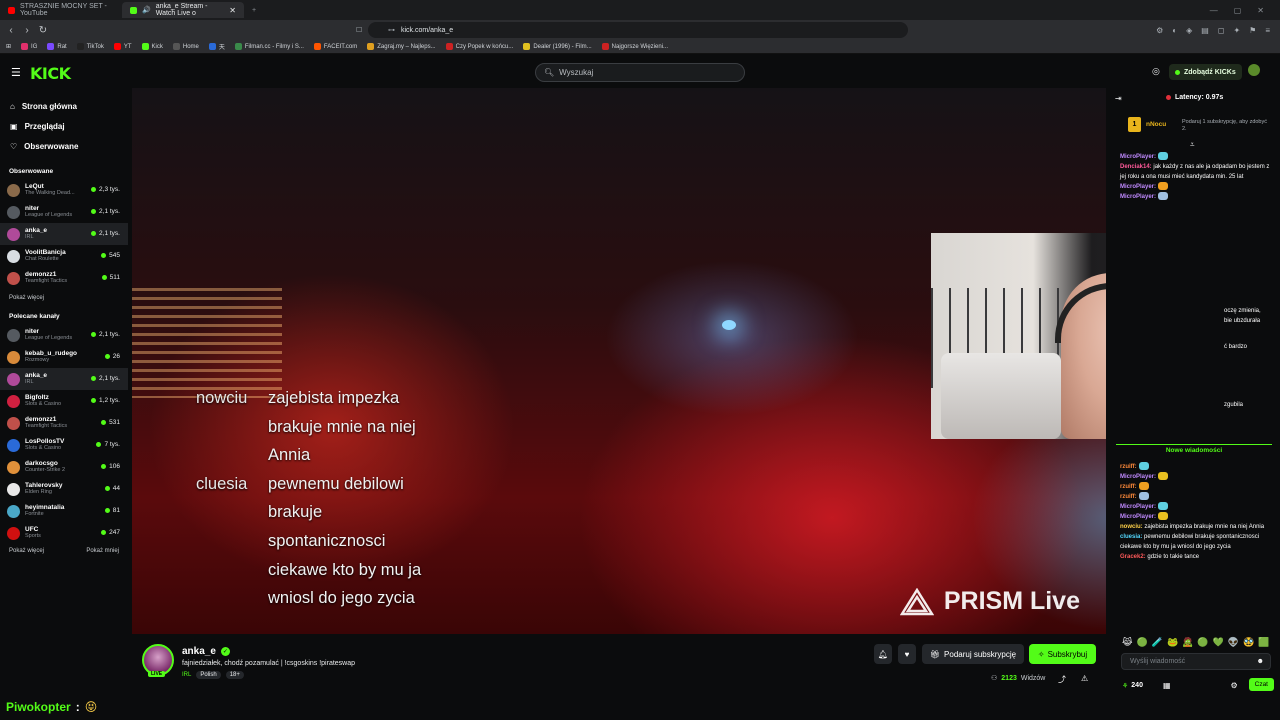  I want to click on apps-icon: ⊞, so click(8, 46).